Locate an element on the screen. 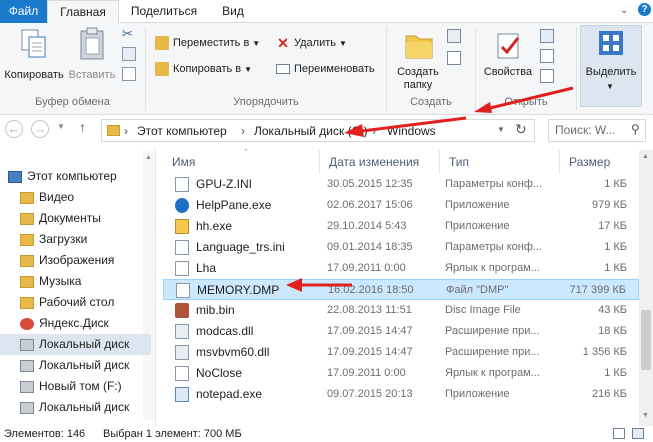 The height and width of the screenshot is (442, 653). nav-item: Этот компьютер is located at coordinates (62, 176).